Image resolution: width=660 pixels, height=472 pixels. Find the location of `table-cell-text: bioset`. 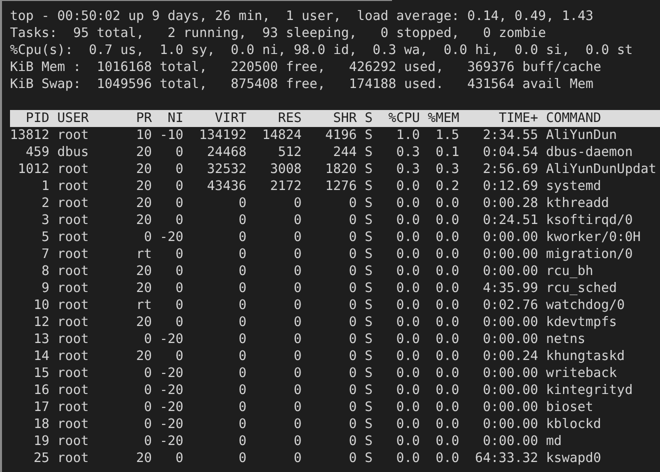

table-cell-text: bioset is located at coordinates (569, 407).